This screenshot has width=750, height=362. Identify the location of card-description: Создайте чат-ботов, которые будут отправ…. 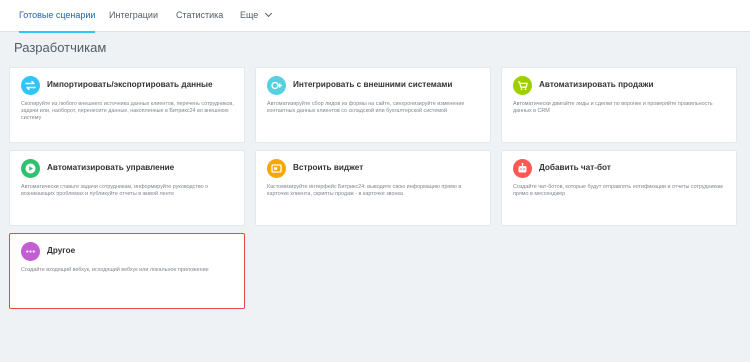
(618, 190).